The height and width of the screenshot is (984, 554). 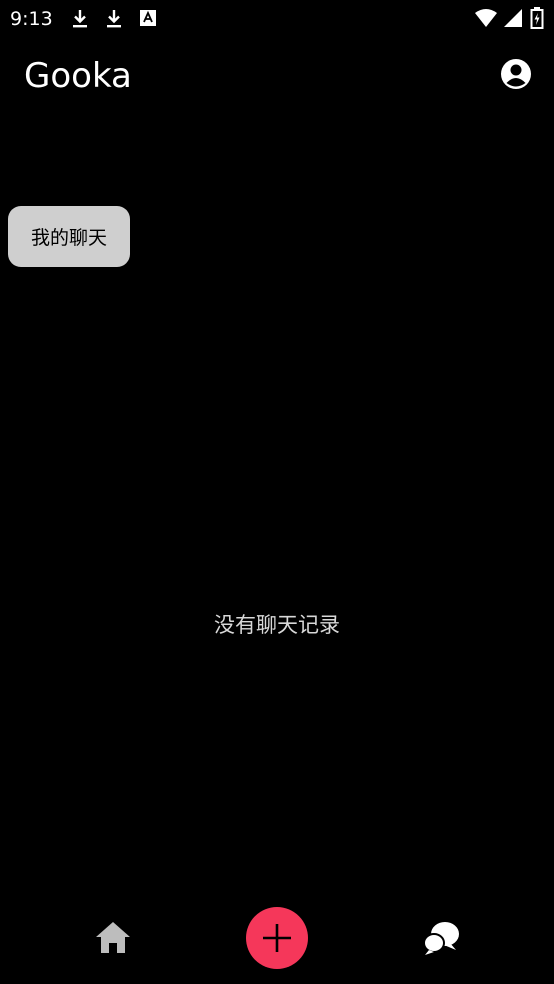 What do you see at coordinates (537, 18) in the screenshot?
I see `battery-charging-icon` at bounding box center [537, 18].